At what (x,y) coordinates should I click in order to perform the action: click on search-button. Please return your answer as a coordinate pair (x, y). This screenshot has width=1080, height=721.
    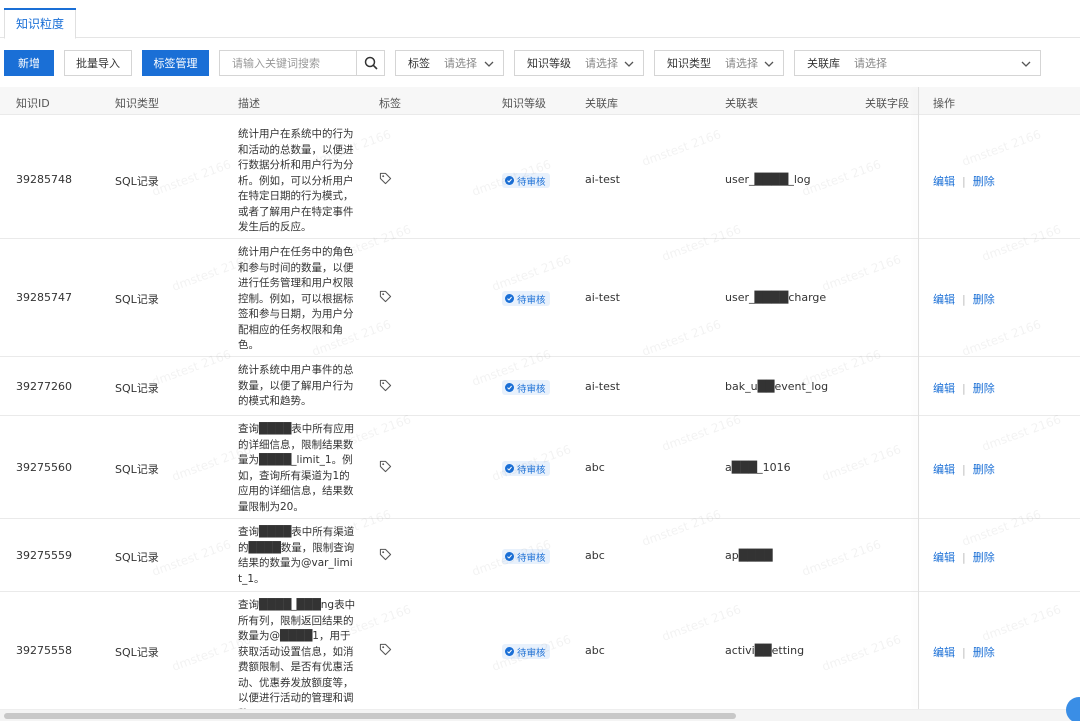
    Looking at the image, I should click on (370, 63).